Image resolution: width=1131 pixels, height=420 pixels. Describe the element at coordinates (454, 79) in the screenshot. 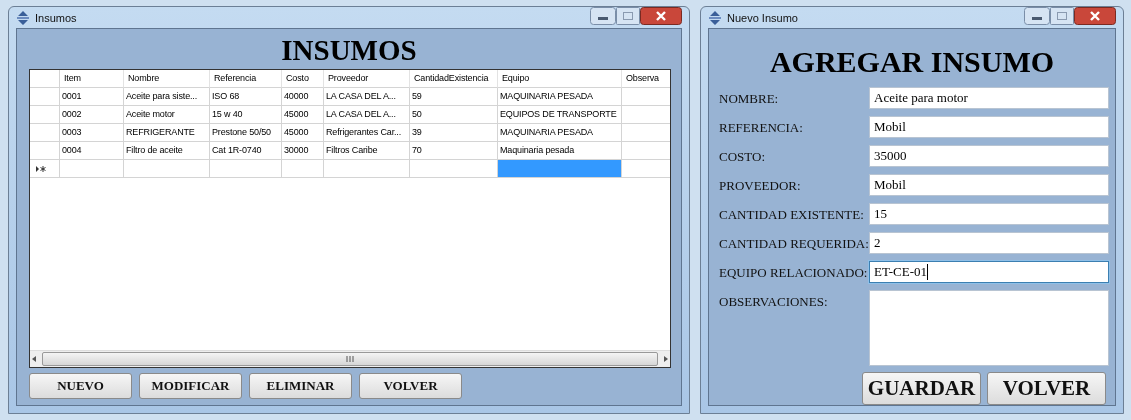

I see `column-header: CantidadExistencia` at that location.